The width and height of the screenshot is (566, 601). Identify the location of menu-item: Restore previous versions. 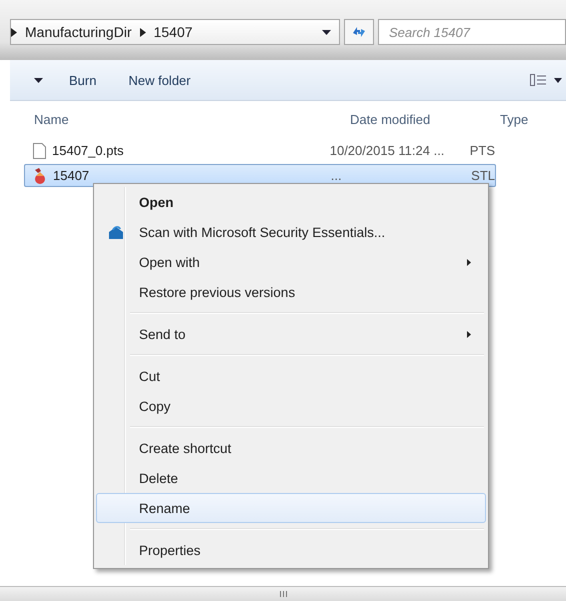
(291, 292).